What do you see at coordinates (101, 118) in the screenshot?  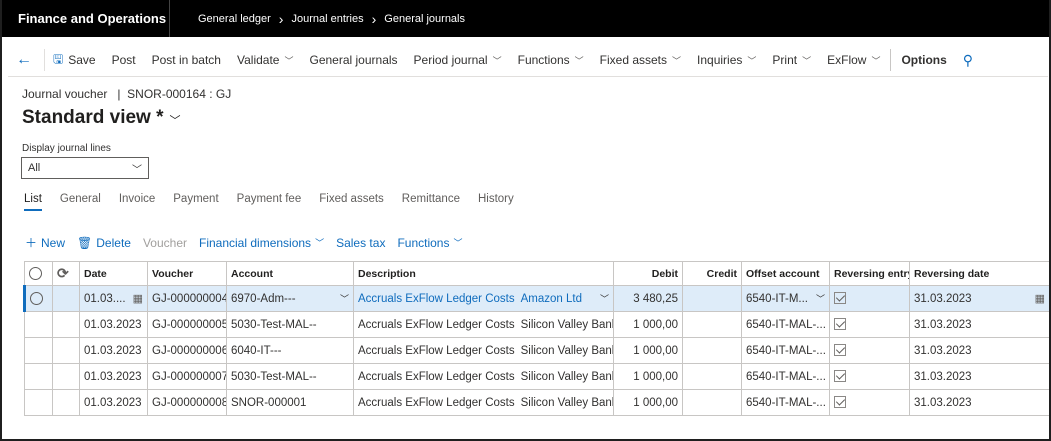 I see `view-selector: Standard view * ﹀` at bounding box center [101, 118].